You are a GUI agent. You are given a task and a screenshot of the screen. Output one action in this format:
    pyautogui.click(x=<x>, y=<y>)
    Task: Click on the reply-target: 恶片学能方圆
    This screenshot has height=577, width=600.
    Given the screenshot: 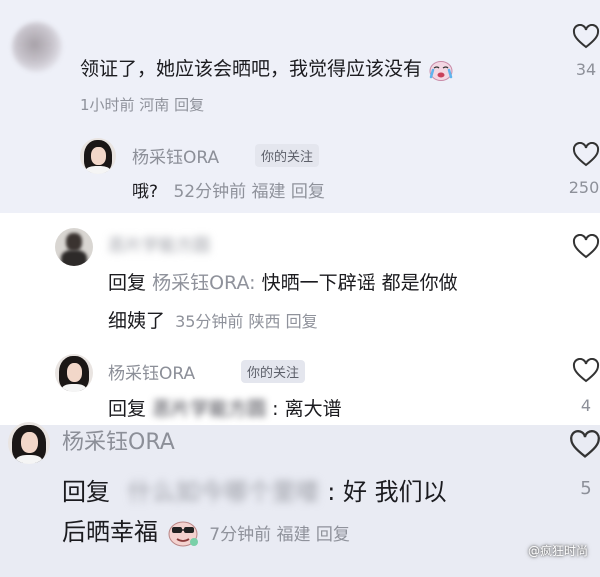 What is the action you would take?
    pyautogui.click(x=209, y=407)
    